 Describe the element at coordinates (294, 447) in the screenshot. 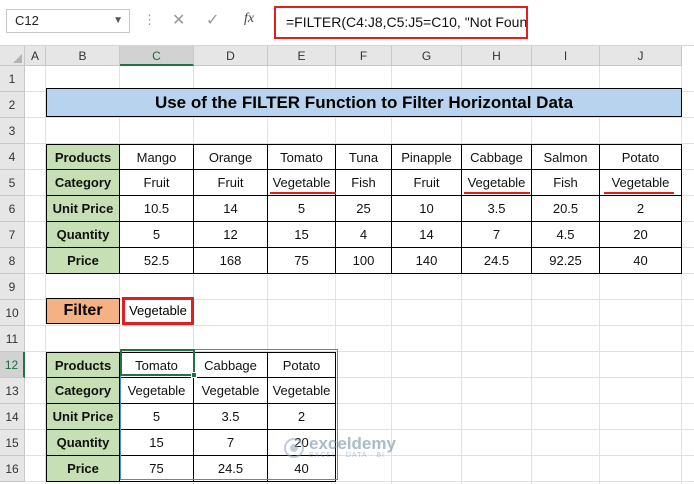

I see `exceldemy-logo-icon` at that location.